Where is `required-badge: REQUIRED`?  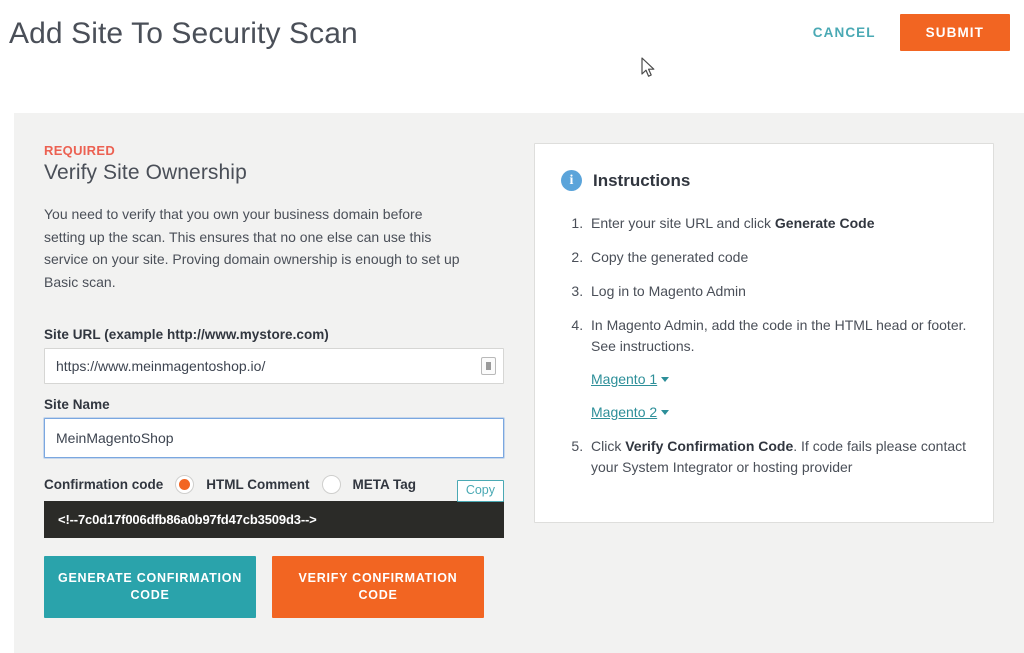
required-badge: REQUIRED is located at coordinates (80, 150).